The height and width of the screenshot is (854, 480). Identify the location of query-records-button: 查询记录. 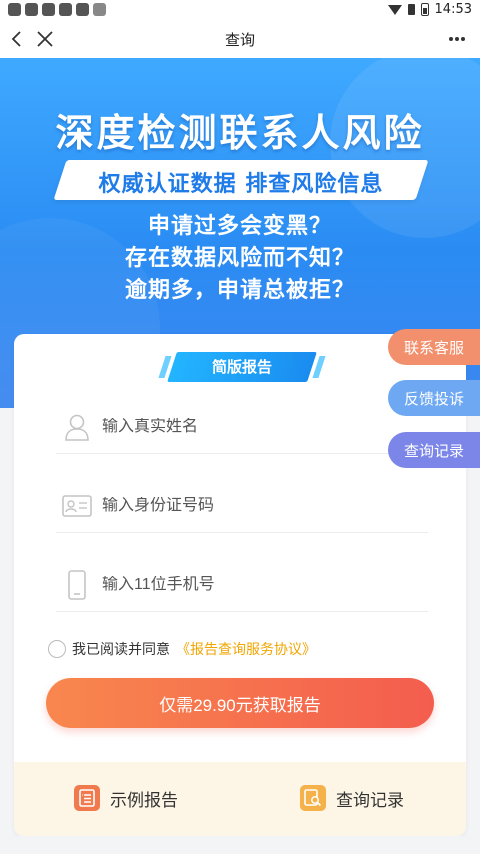
(352, 798).